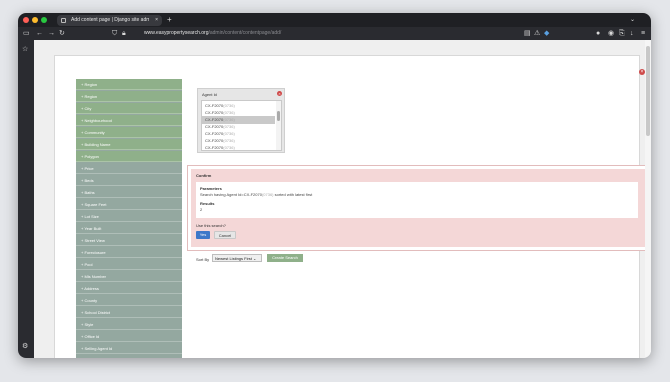  What do you see at coordinates (255, 258) in the screenshot?
I see `chevron-down-icon: ⌄` at bounding box center [255, 258].